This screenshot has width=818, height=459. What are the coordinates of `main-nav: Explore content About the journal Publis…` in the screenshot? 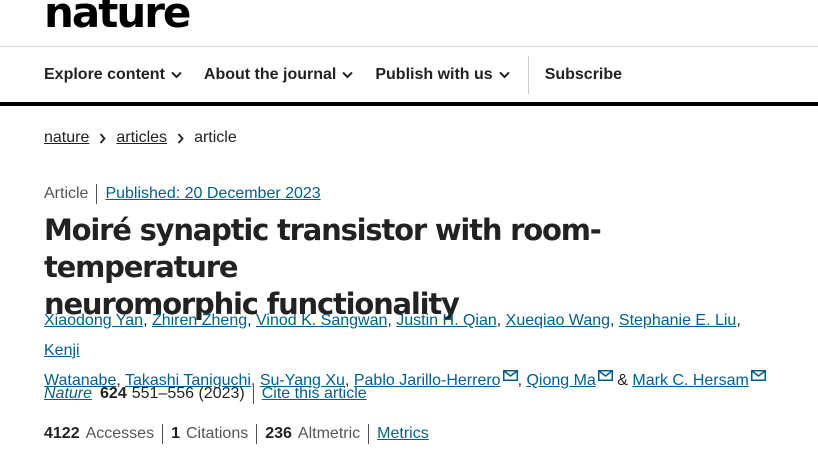 It's located at (333, 75).